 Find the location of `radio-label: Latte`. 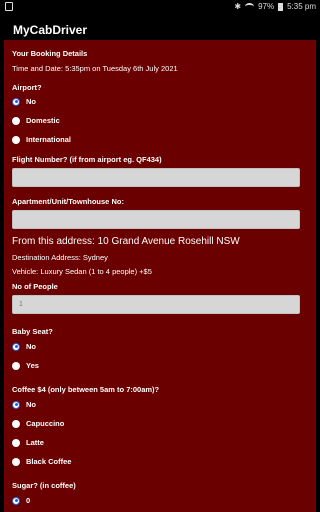

radio-label: Latte is located at coordinates (35, 442).